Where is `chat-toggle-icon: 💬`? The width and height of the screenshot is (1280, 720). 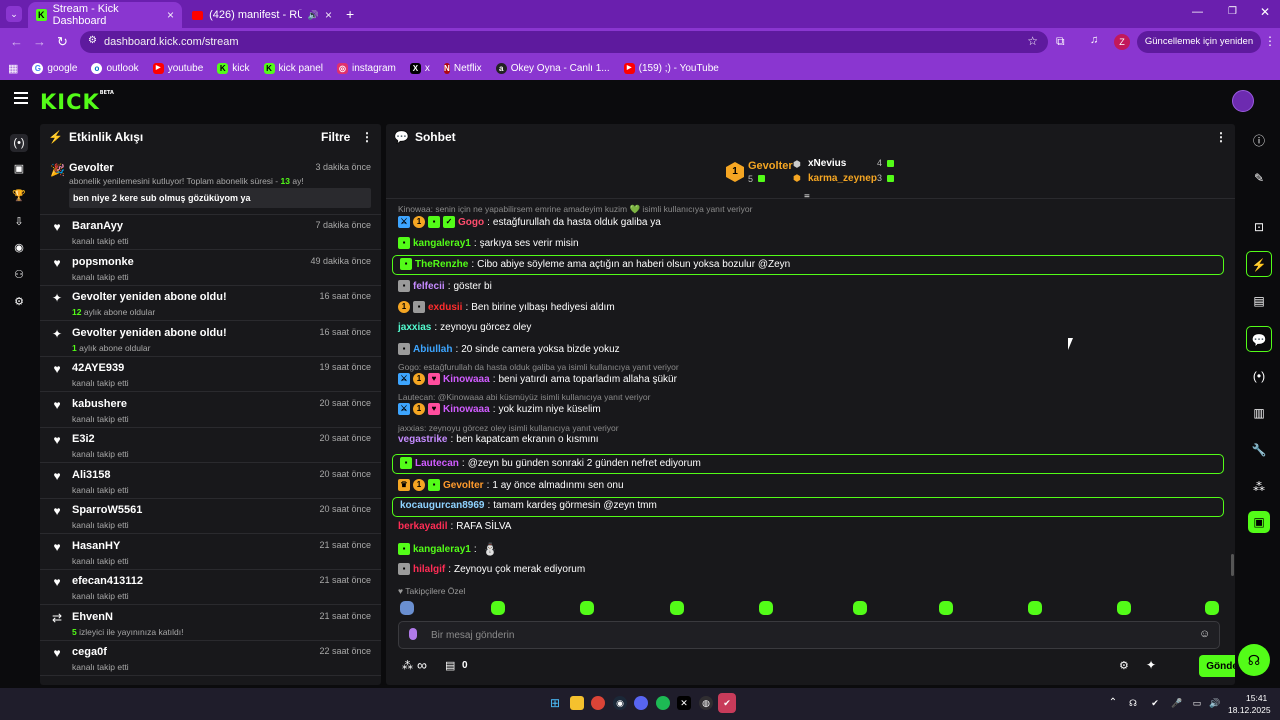
chat-toggle-icon: 💬 is located at coordinates (1259, 339).